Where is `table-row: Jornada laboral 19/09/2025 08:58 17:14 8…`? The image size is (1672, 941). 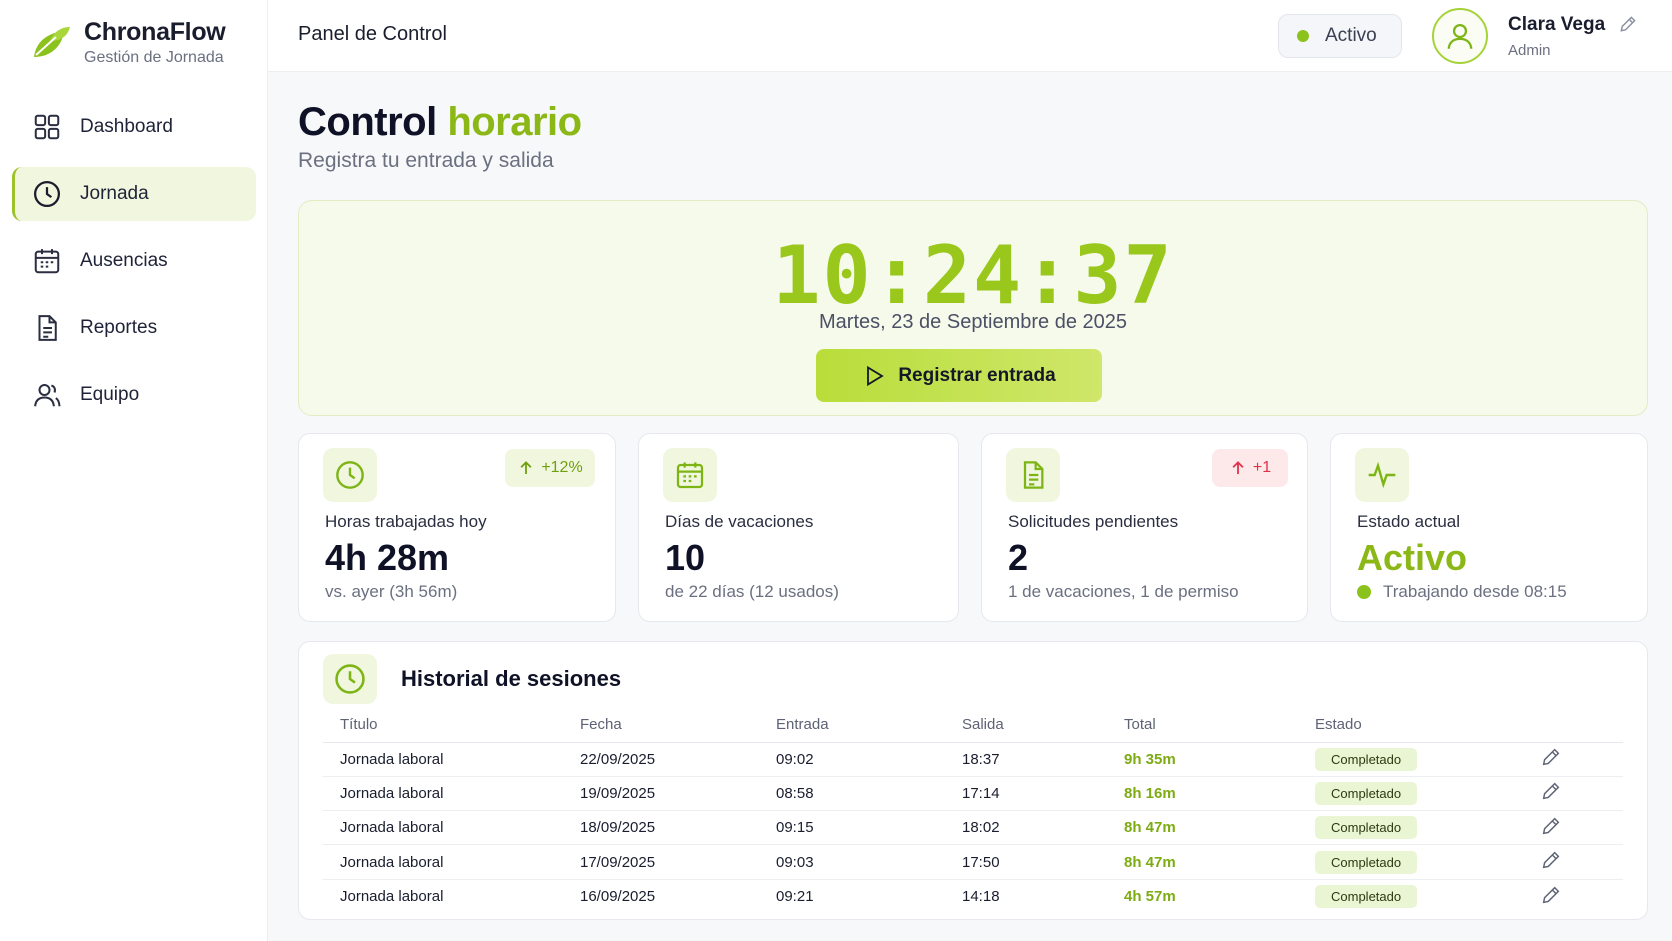 table-row: Jornada laboral 19/09/2025 08:58 17:14 8… is located at coordinates (973, 794).